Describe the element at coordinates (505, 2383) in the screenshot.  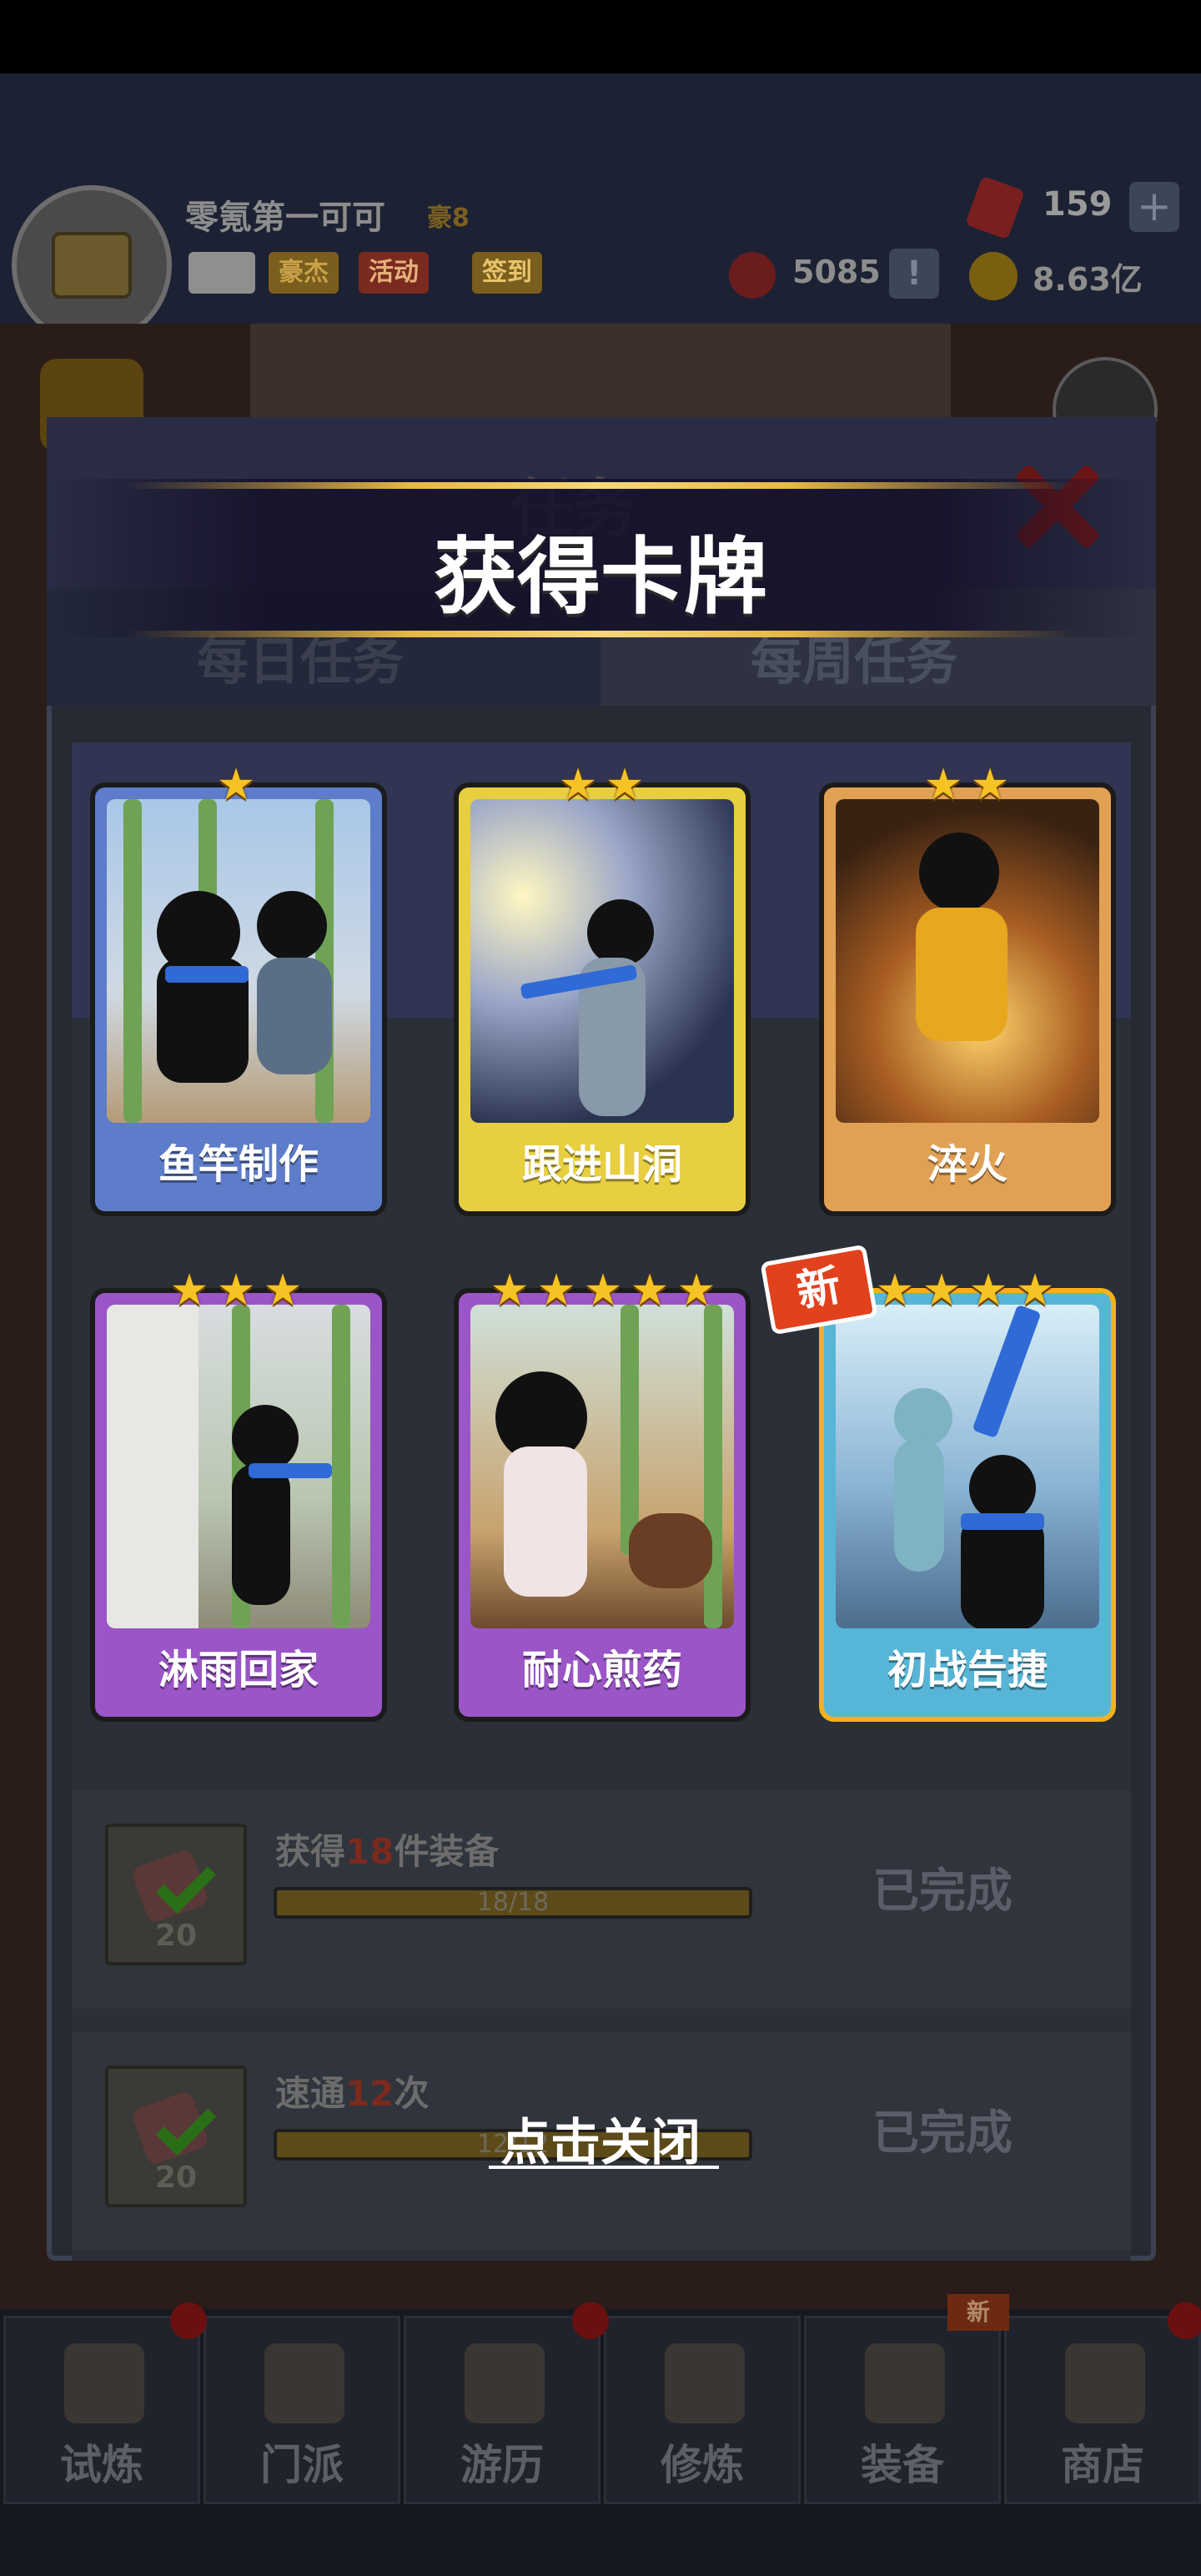
I see `mountain-icon` at that location.